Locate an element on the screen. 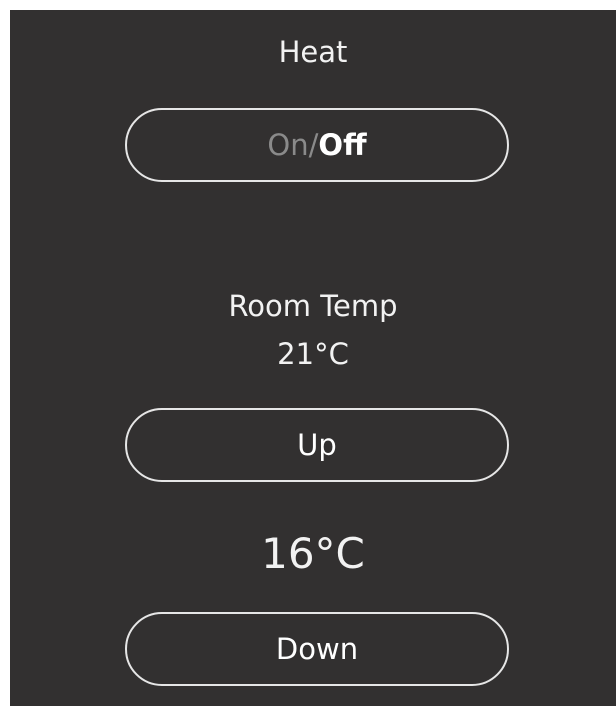 The image size is (616, 706). temp-down-button: Down is located at coordinates (317, 649).